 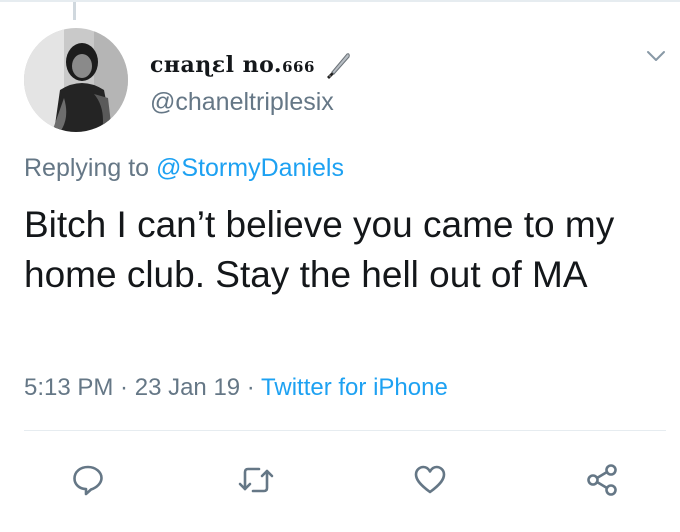 I want to click on retweet-icon, so click(x=256, y=480).